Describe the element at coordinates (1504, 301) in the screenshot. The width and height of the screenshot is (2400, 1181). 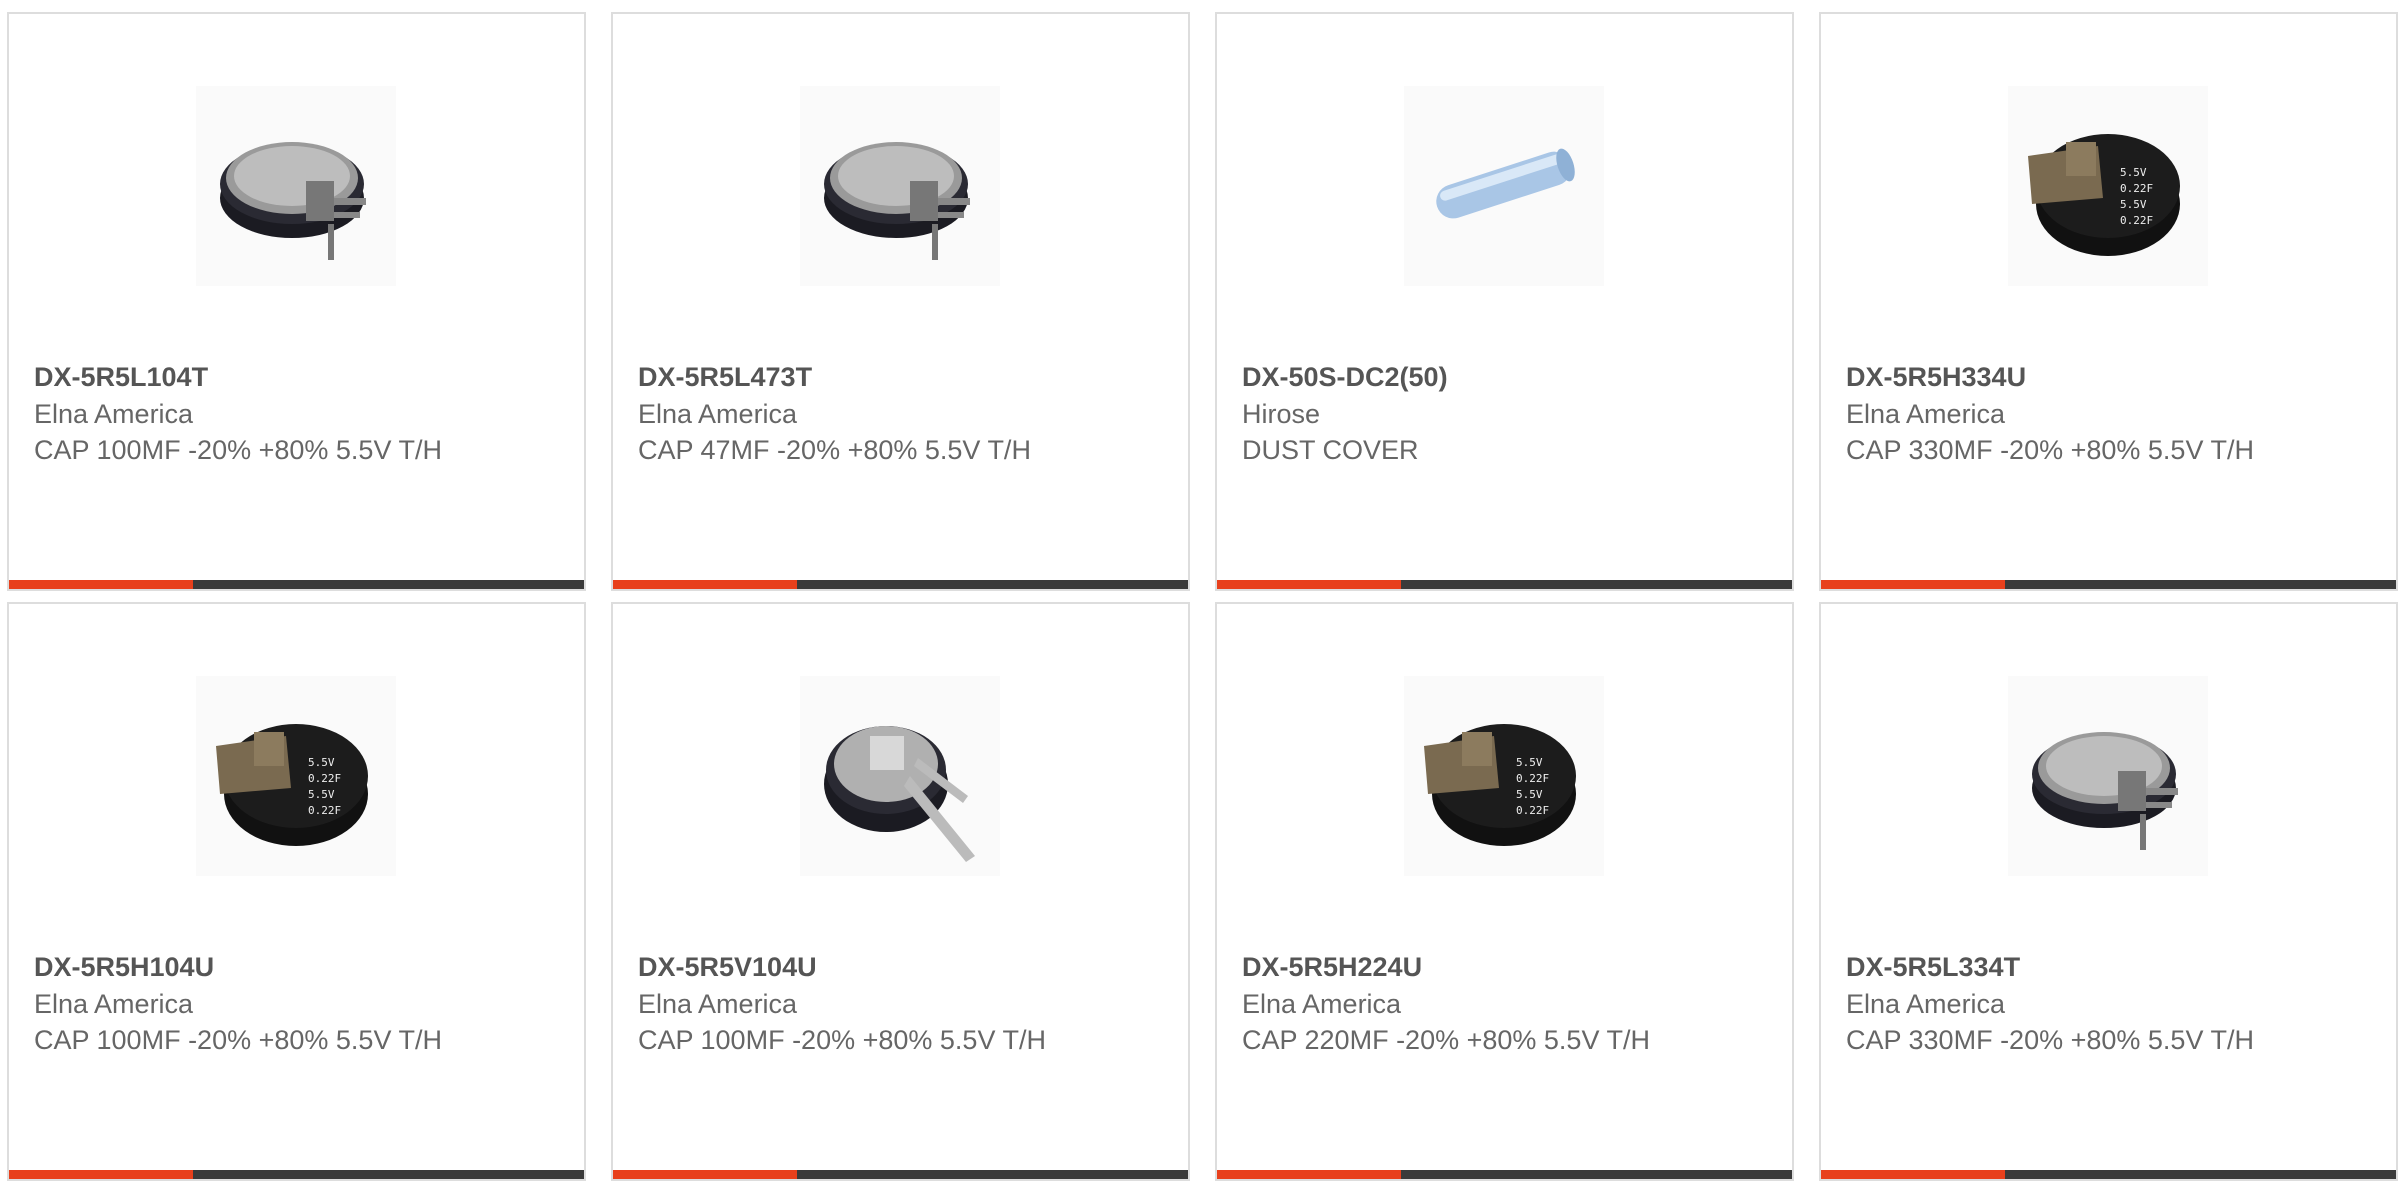
I see `product-card-2: DX-50S-DC2(50) Hirose DUST COVER` at that location.